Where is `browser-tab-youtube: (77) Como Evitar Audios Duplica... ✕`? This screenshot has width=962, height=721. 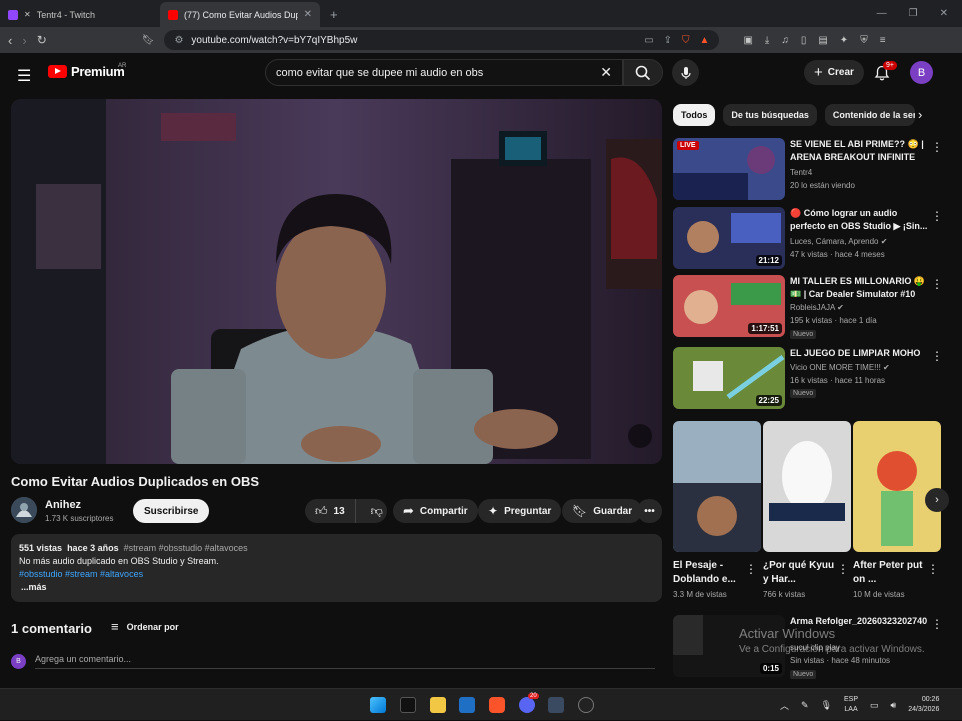
browser-tab-youtube: (77) Como Evitar Audios Duplica... ✕ is located at coordinates (240, 14).